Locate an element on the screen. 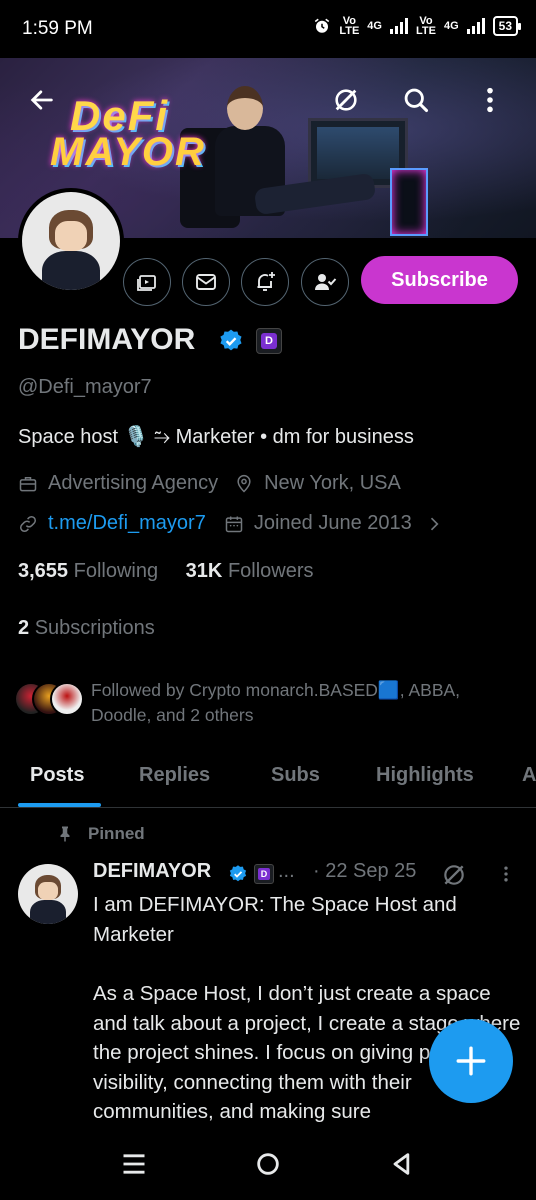  post-affiliate-badge: D is located at coordinates (264, 874).